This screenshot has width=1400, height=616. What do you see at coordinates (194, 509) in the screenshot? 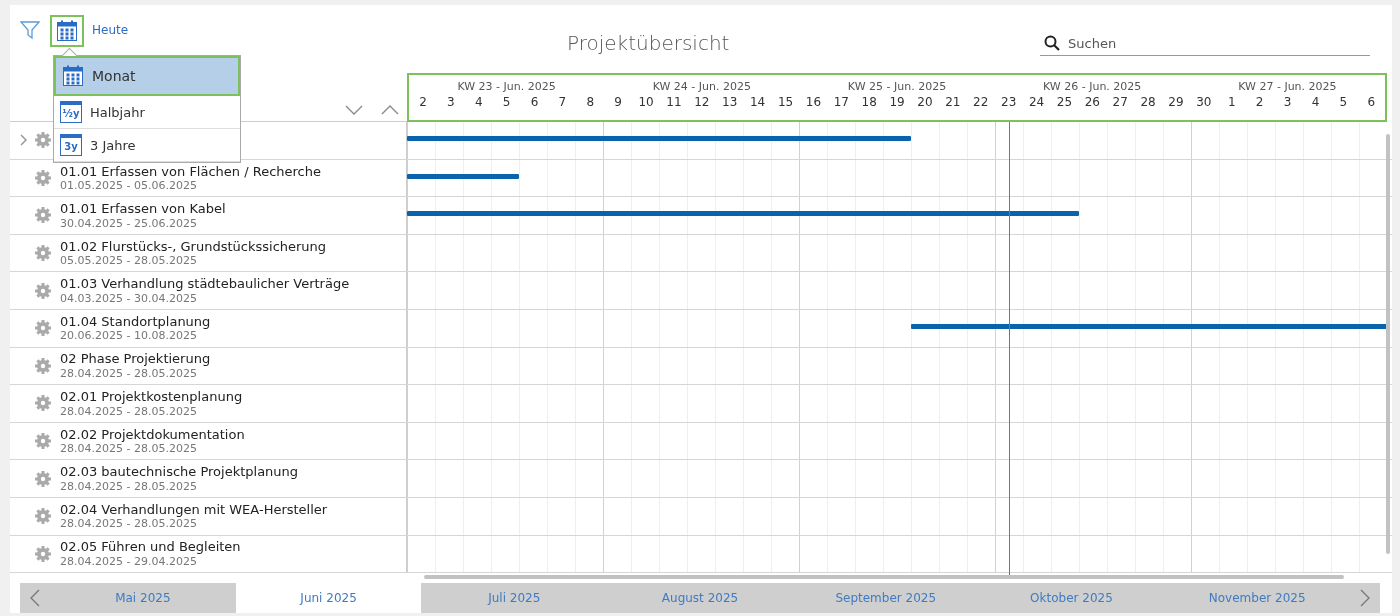
I see `task-title: 02.04 Verhandlungen mit WEA-Hersteller` at bounding box center [194, 509].